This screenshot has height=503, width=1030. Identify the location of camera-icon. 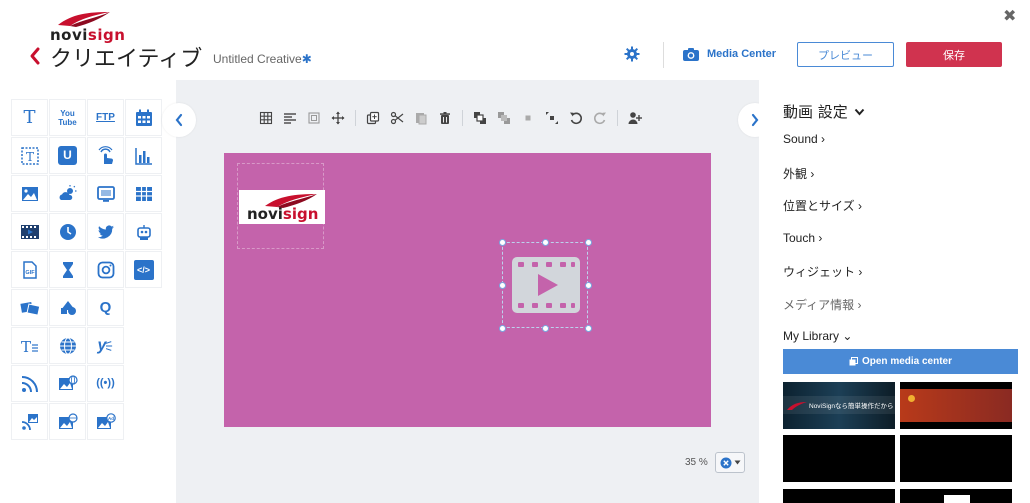
(691, 54).